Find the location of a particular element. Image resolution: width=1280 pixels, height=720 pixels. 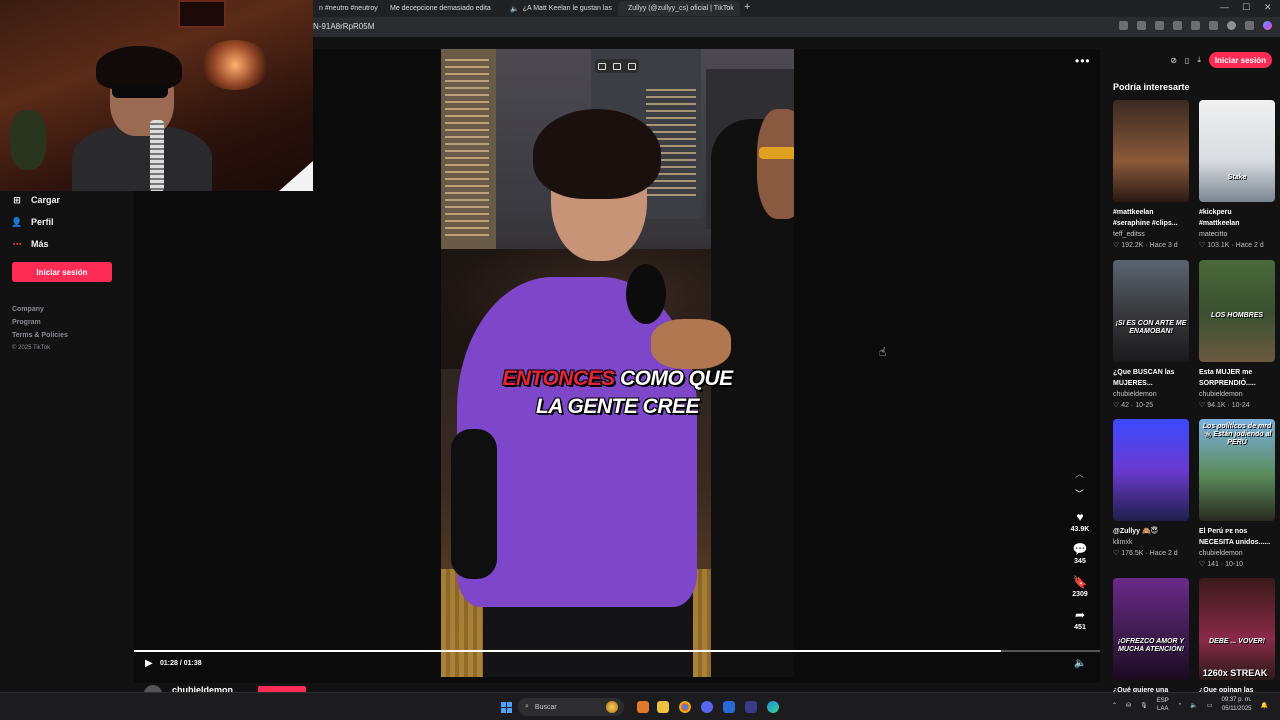

copilot-icon is located at coordinates (1267, 25).